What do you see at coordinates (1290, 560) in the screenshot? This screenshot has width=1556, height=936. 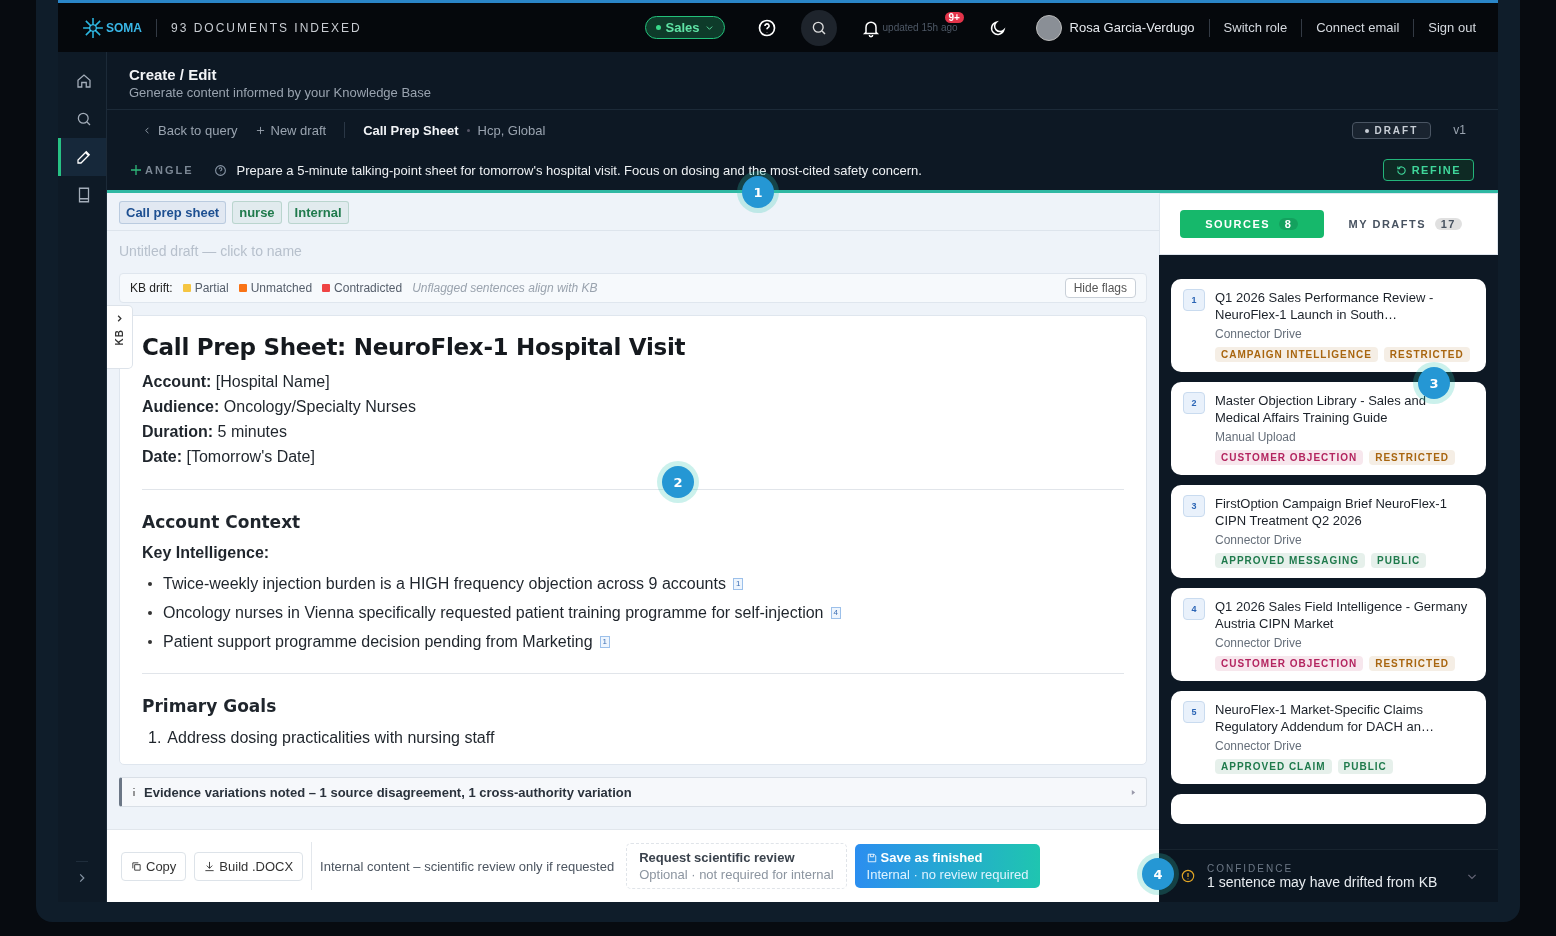 I see `source-tag: APPROVED MESSAGING` at bounding box center [1290, 560].